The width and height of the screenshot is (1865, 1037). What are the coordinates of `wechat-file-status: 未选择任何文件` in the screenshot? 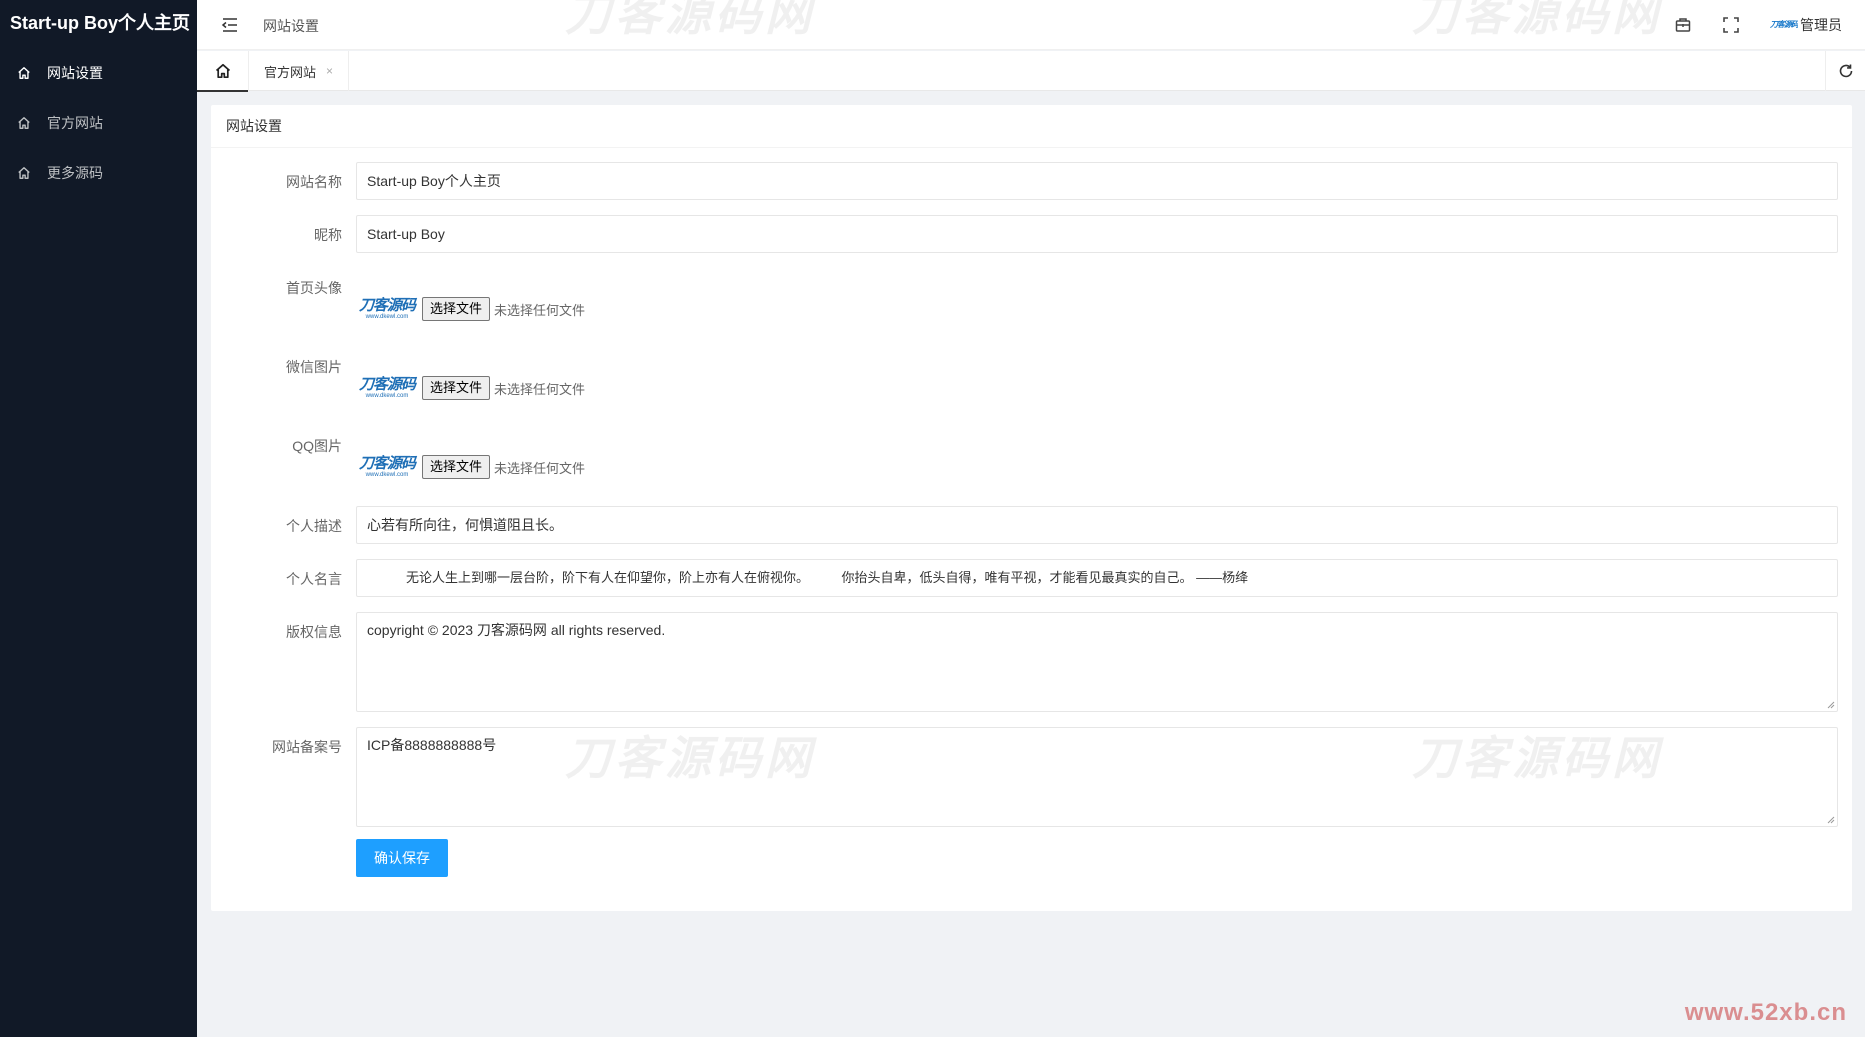 It's located at (540, 389).